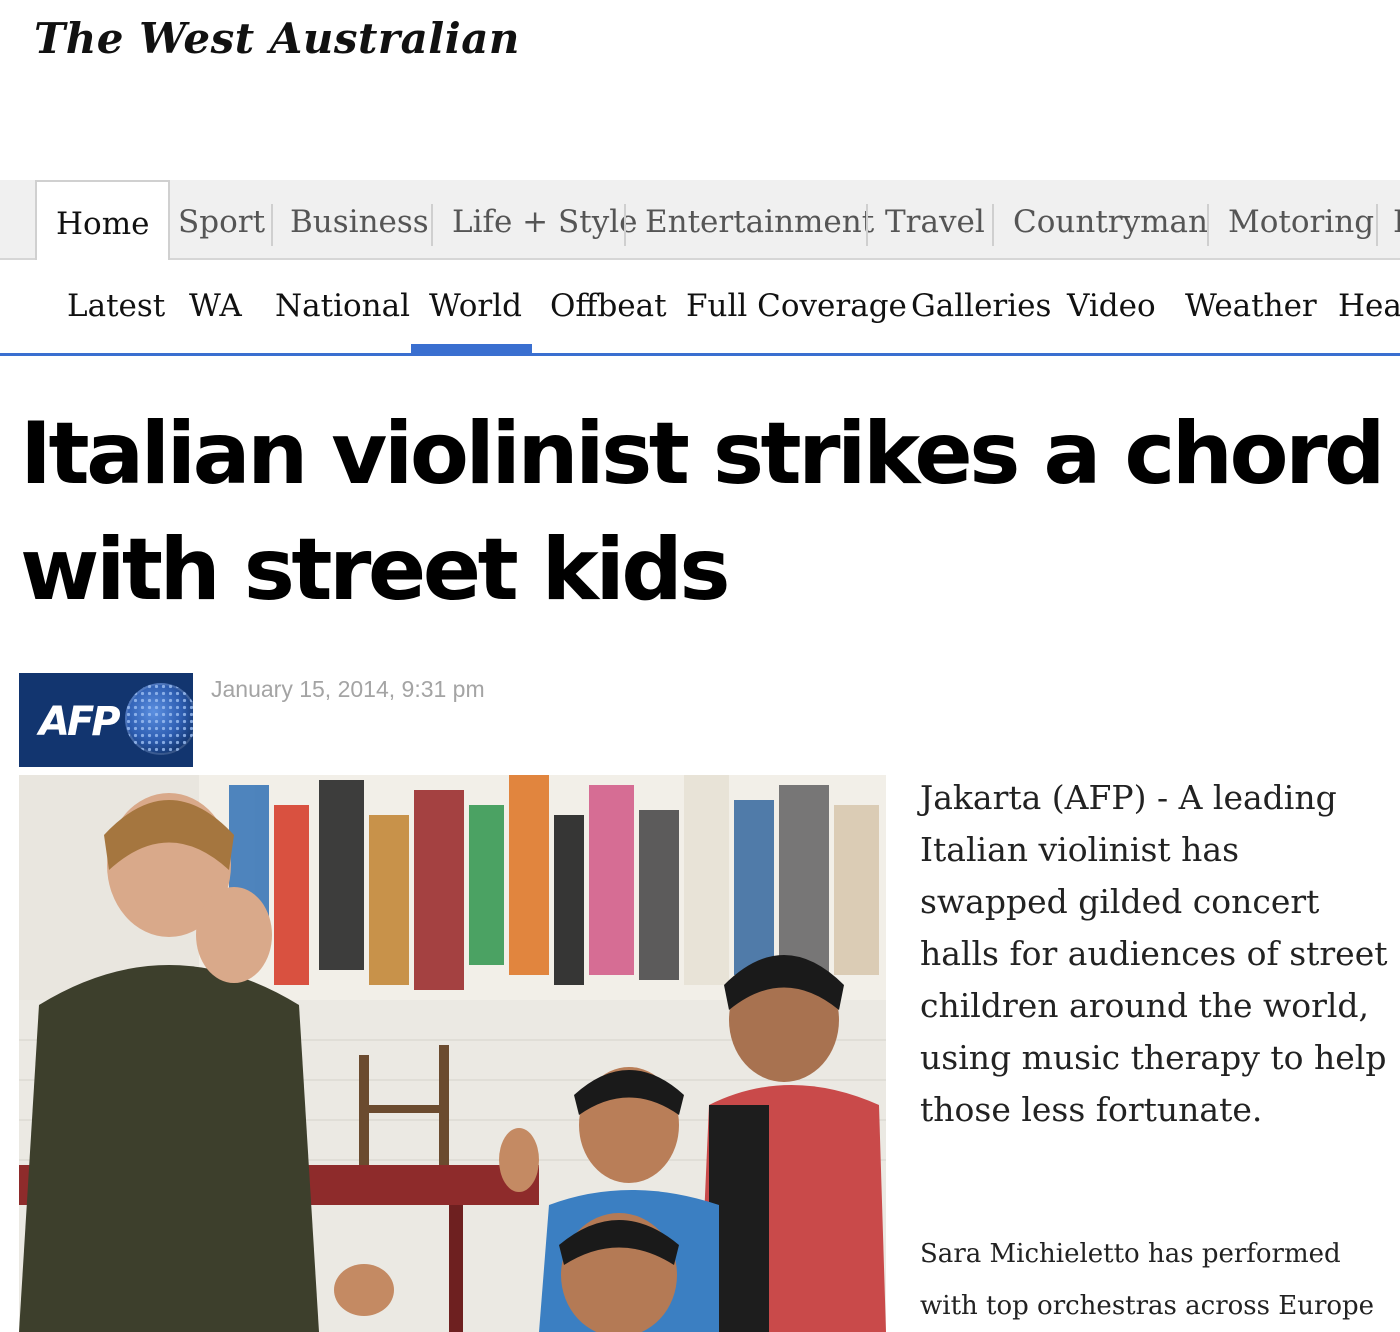  I want to click on subnav-national: National, so click(342, 306).